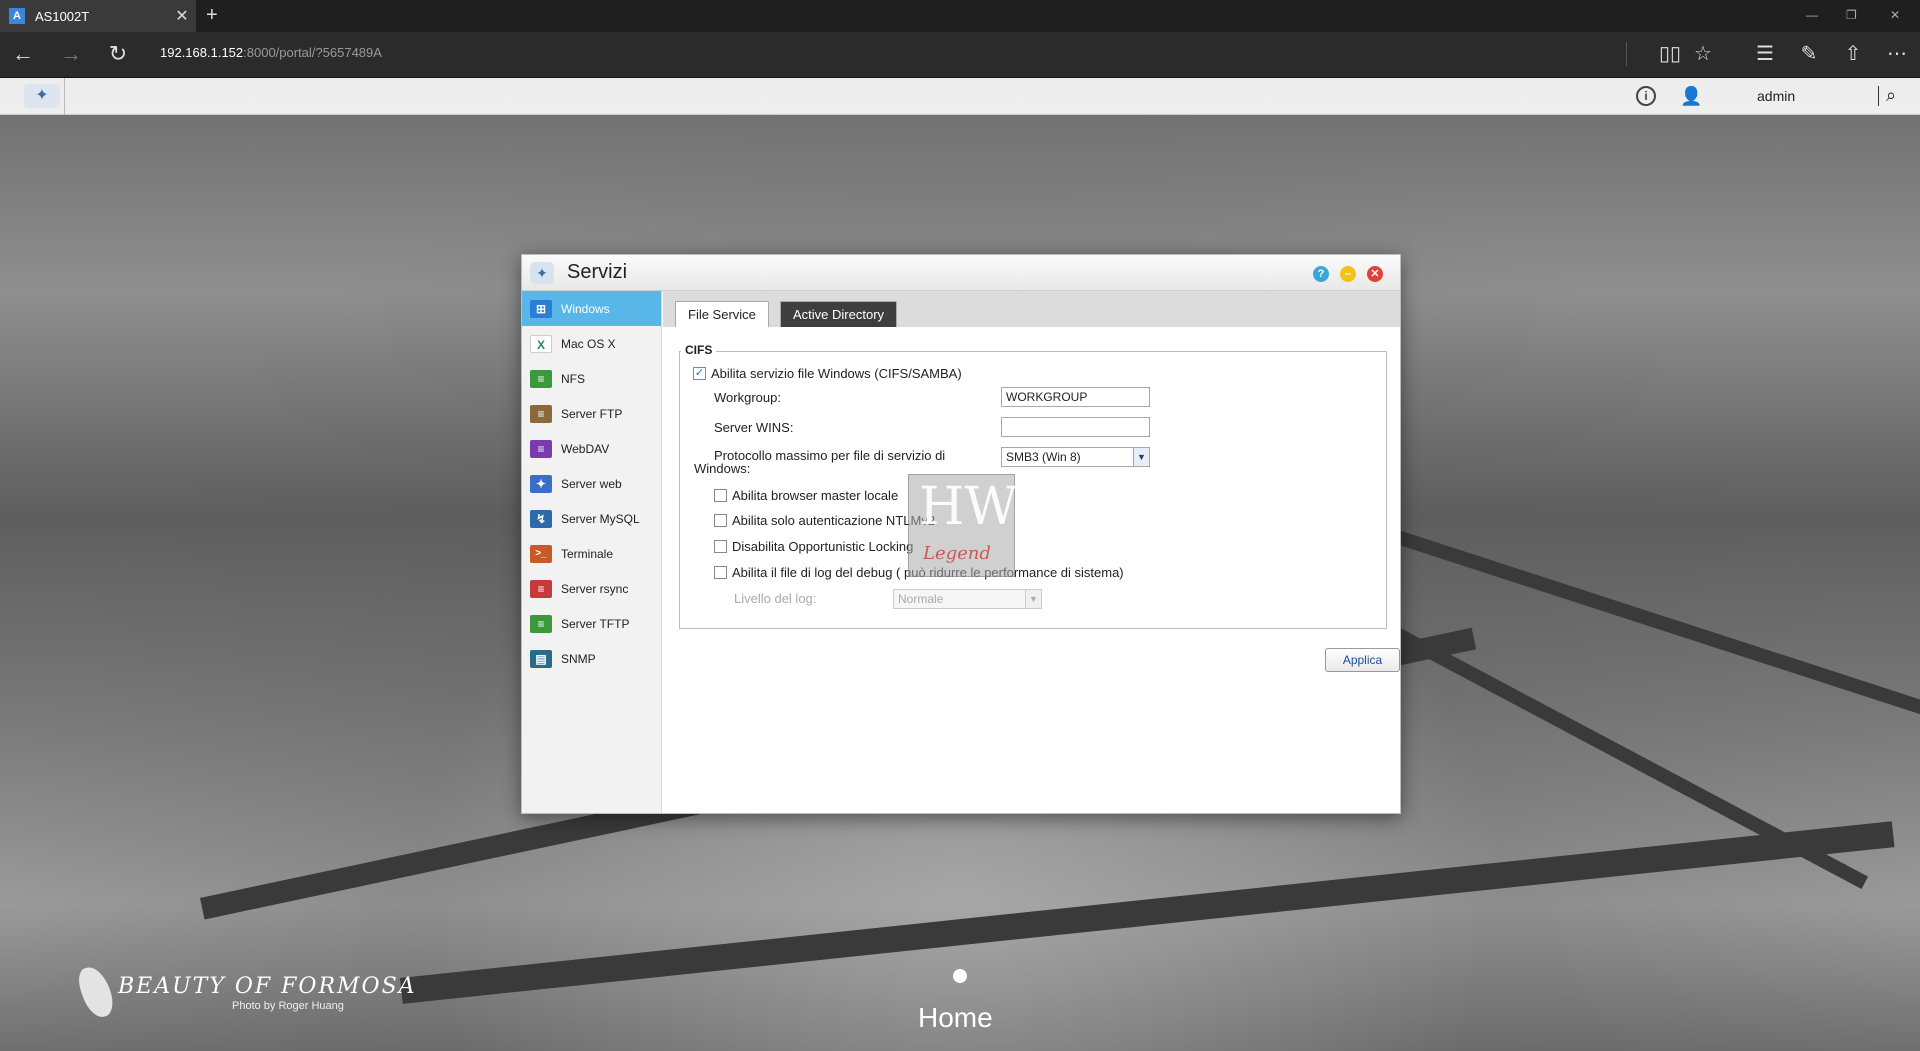  I want to click on asustor-favicon-icon: A, so click(17, 16).